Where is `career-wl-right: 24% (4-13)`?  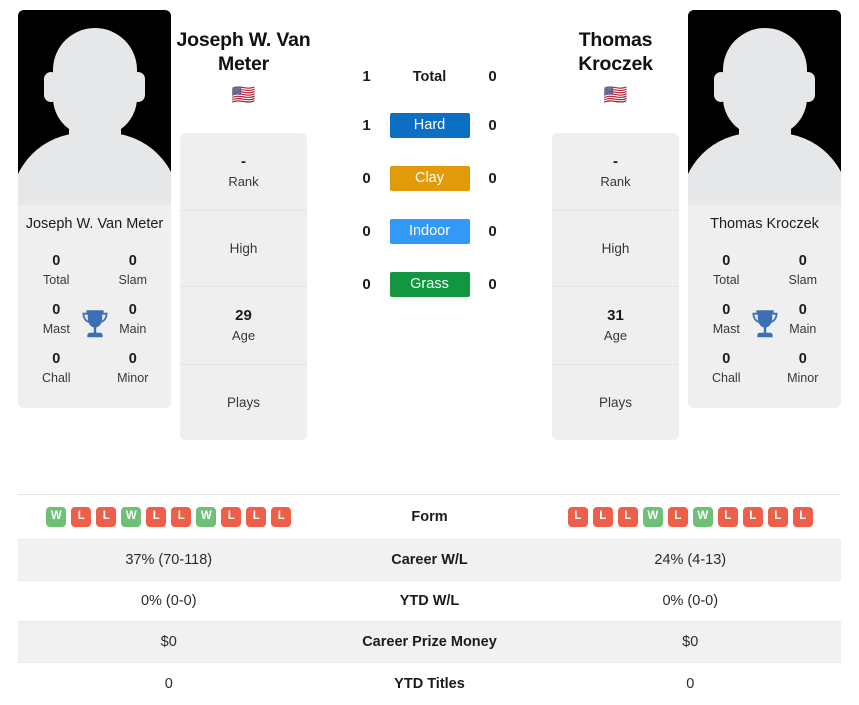
career-wl-right: 24% (4-13) is located at coordinates (690, 560).